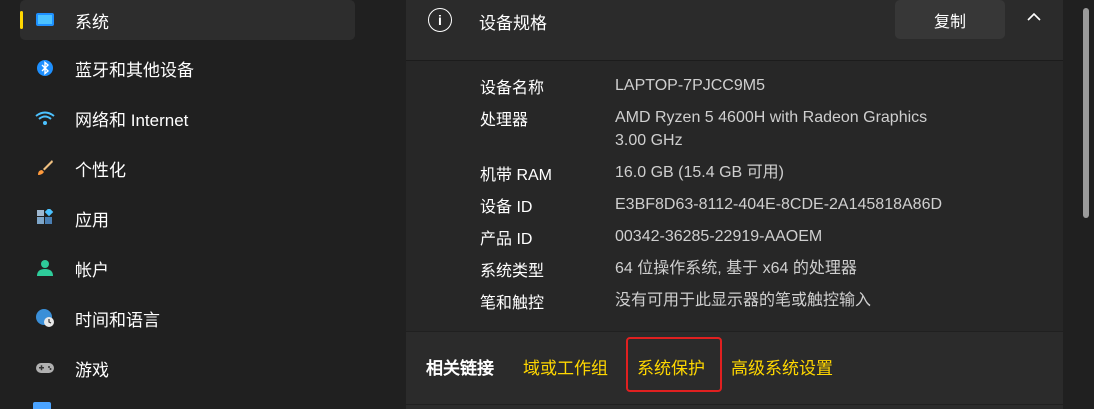 The height and width of the screenshot is (409, 1094). What do you see at coordinates (45, 218) in the screenshot?
I see `apps-icon` at bounding box center [45, 218].